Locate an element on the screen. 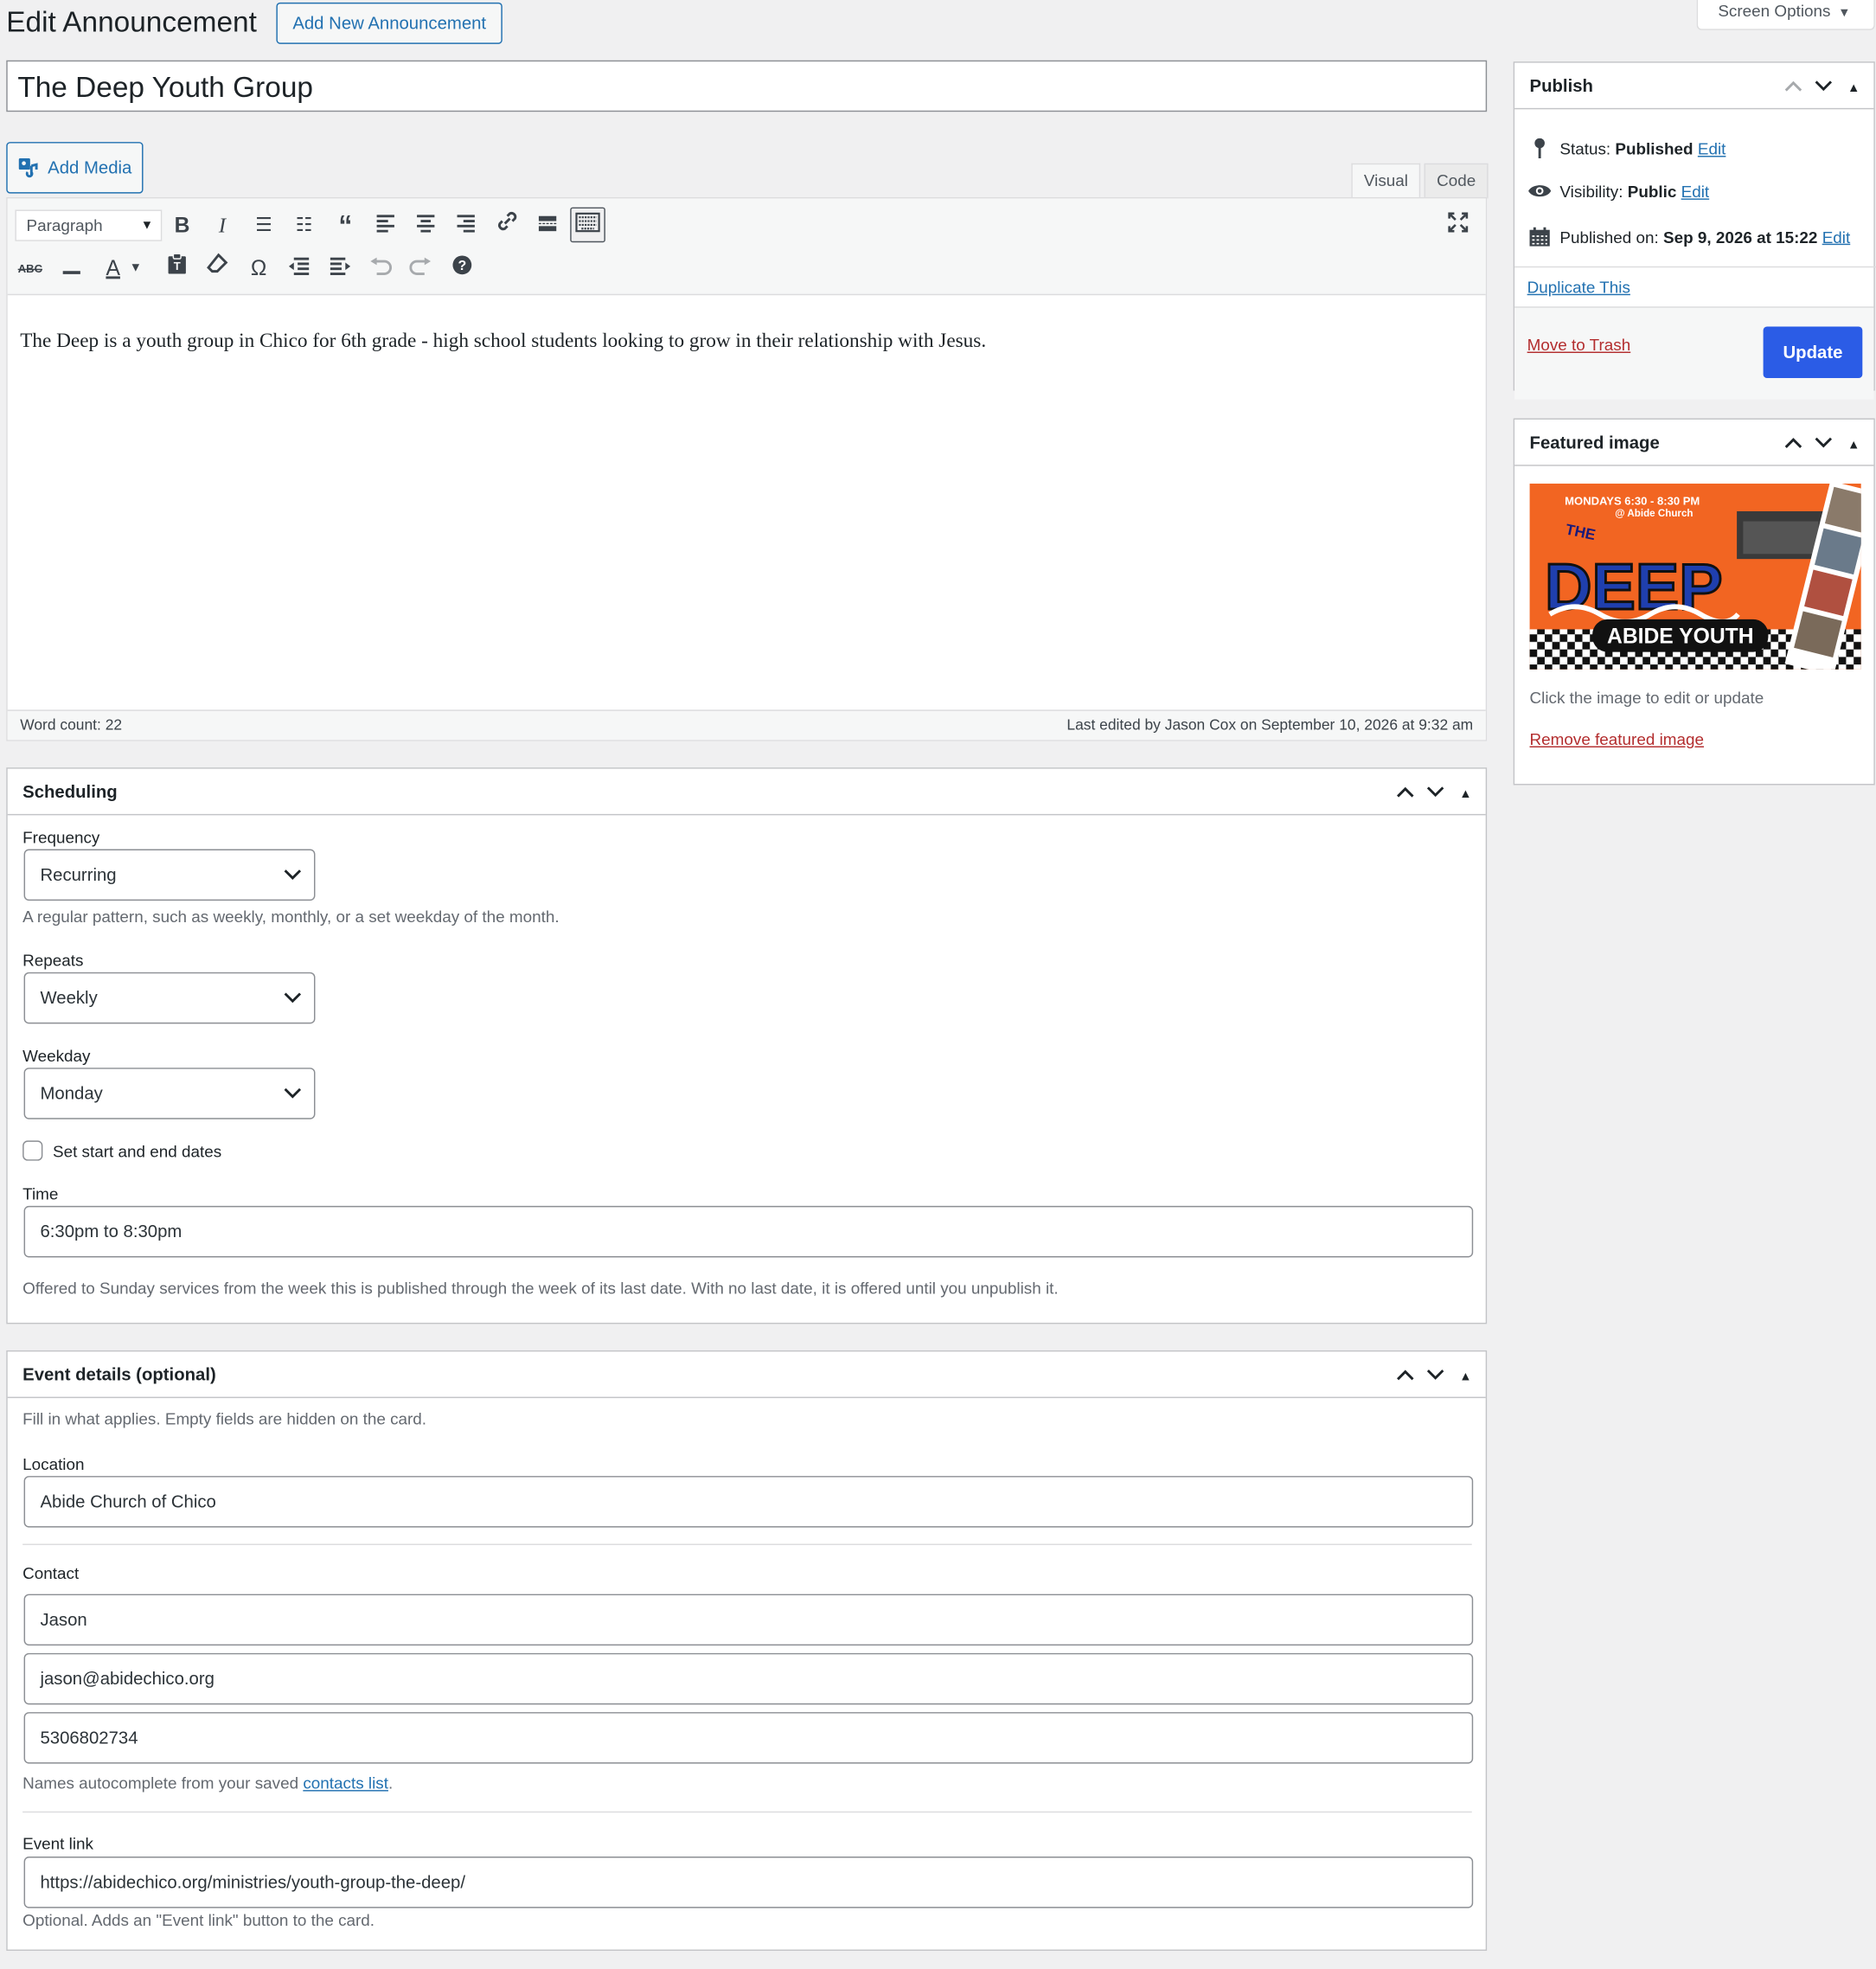  calendar-icon is located at coordinates (1540, 239).